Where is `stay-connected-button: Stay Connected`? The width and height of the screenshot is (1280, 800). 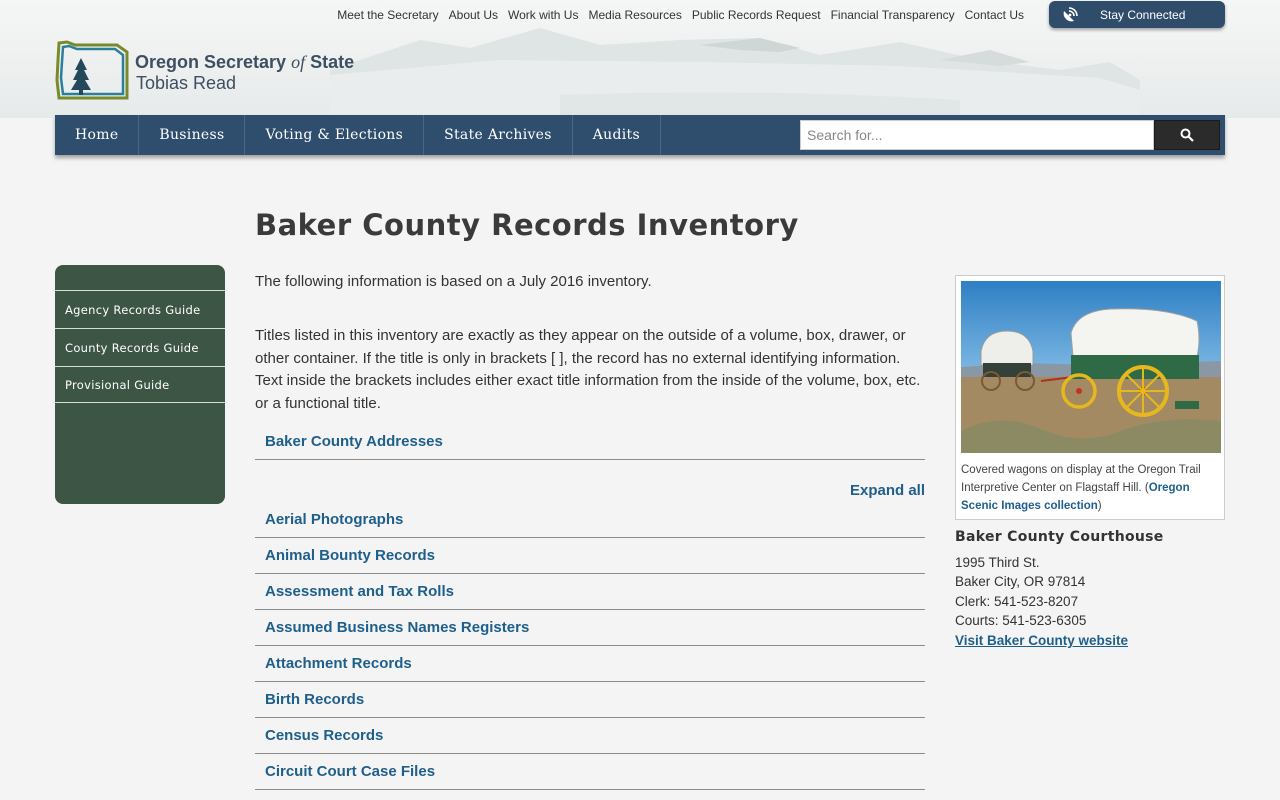
stay-connected-button: Stay Connected is located at coordinates (1137, 14).